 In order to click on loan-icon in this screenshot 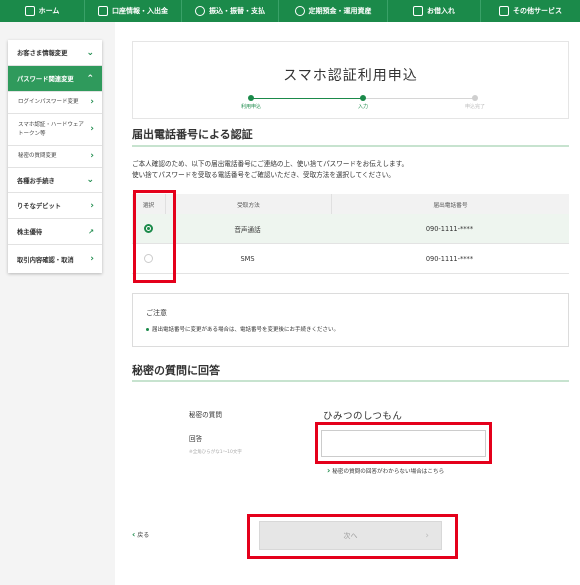, I will do `click(418, 11)`.